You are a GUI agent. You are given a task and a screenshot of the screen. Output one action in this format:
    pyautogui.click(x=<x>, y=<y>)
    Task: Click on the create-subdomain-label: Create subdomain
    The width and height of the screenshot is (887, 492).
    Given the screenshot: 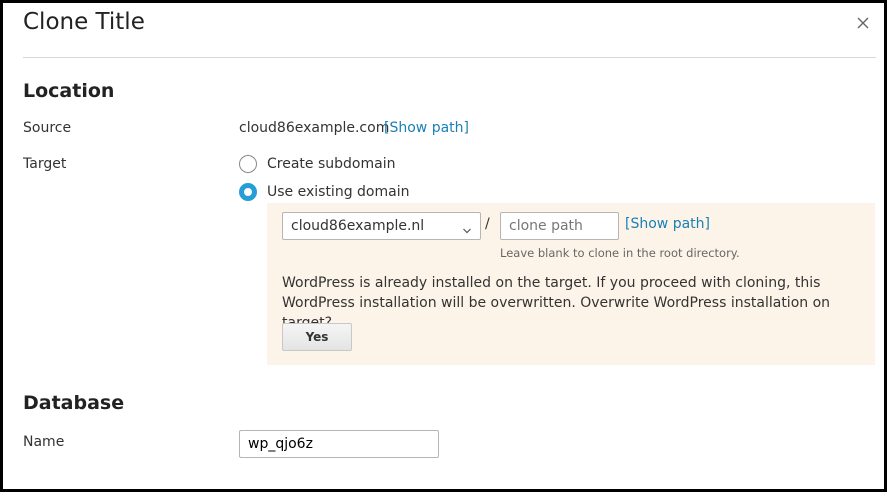 What is the action you would take?
    pyautogui.click(x=331, y=164)
    